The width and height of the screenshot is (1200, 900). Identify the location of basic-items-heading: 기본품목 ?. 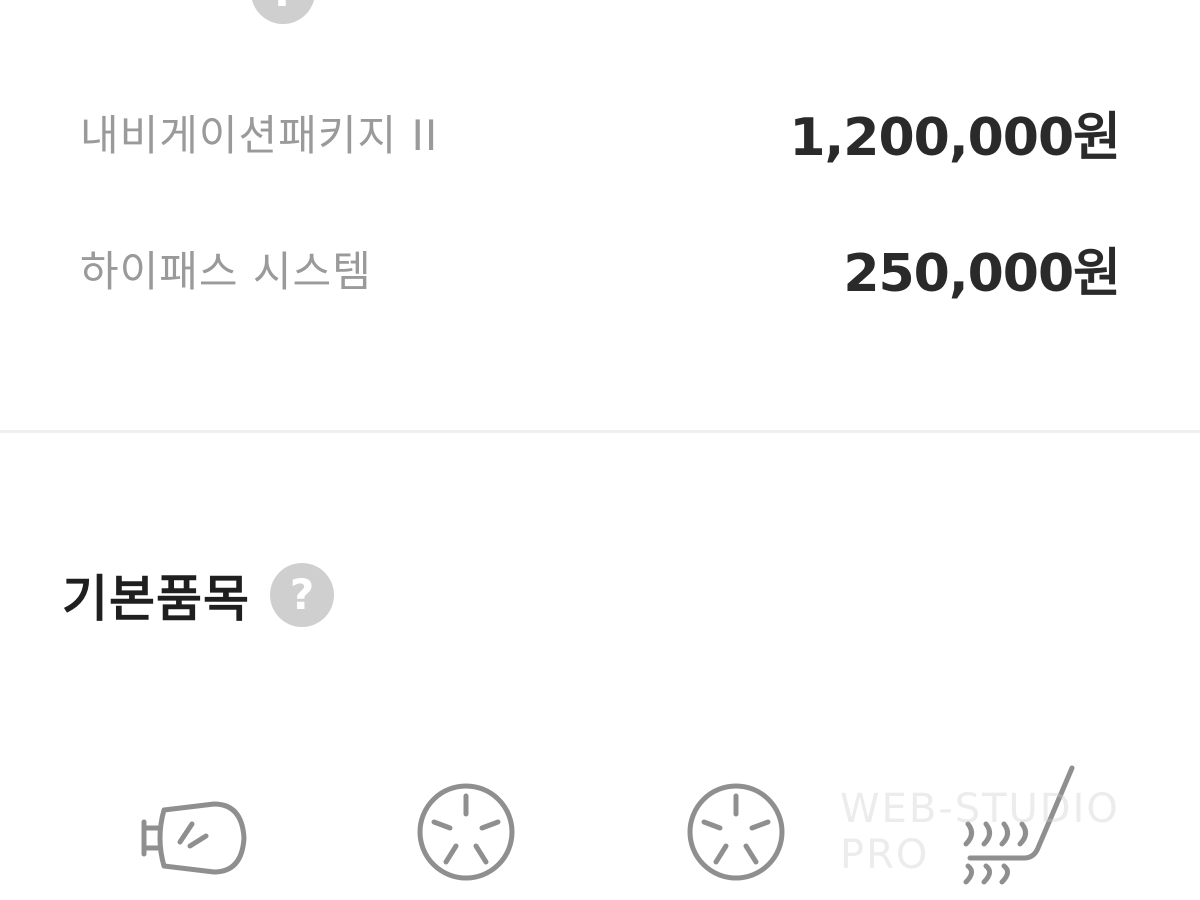
(198, 595).